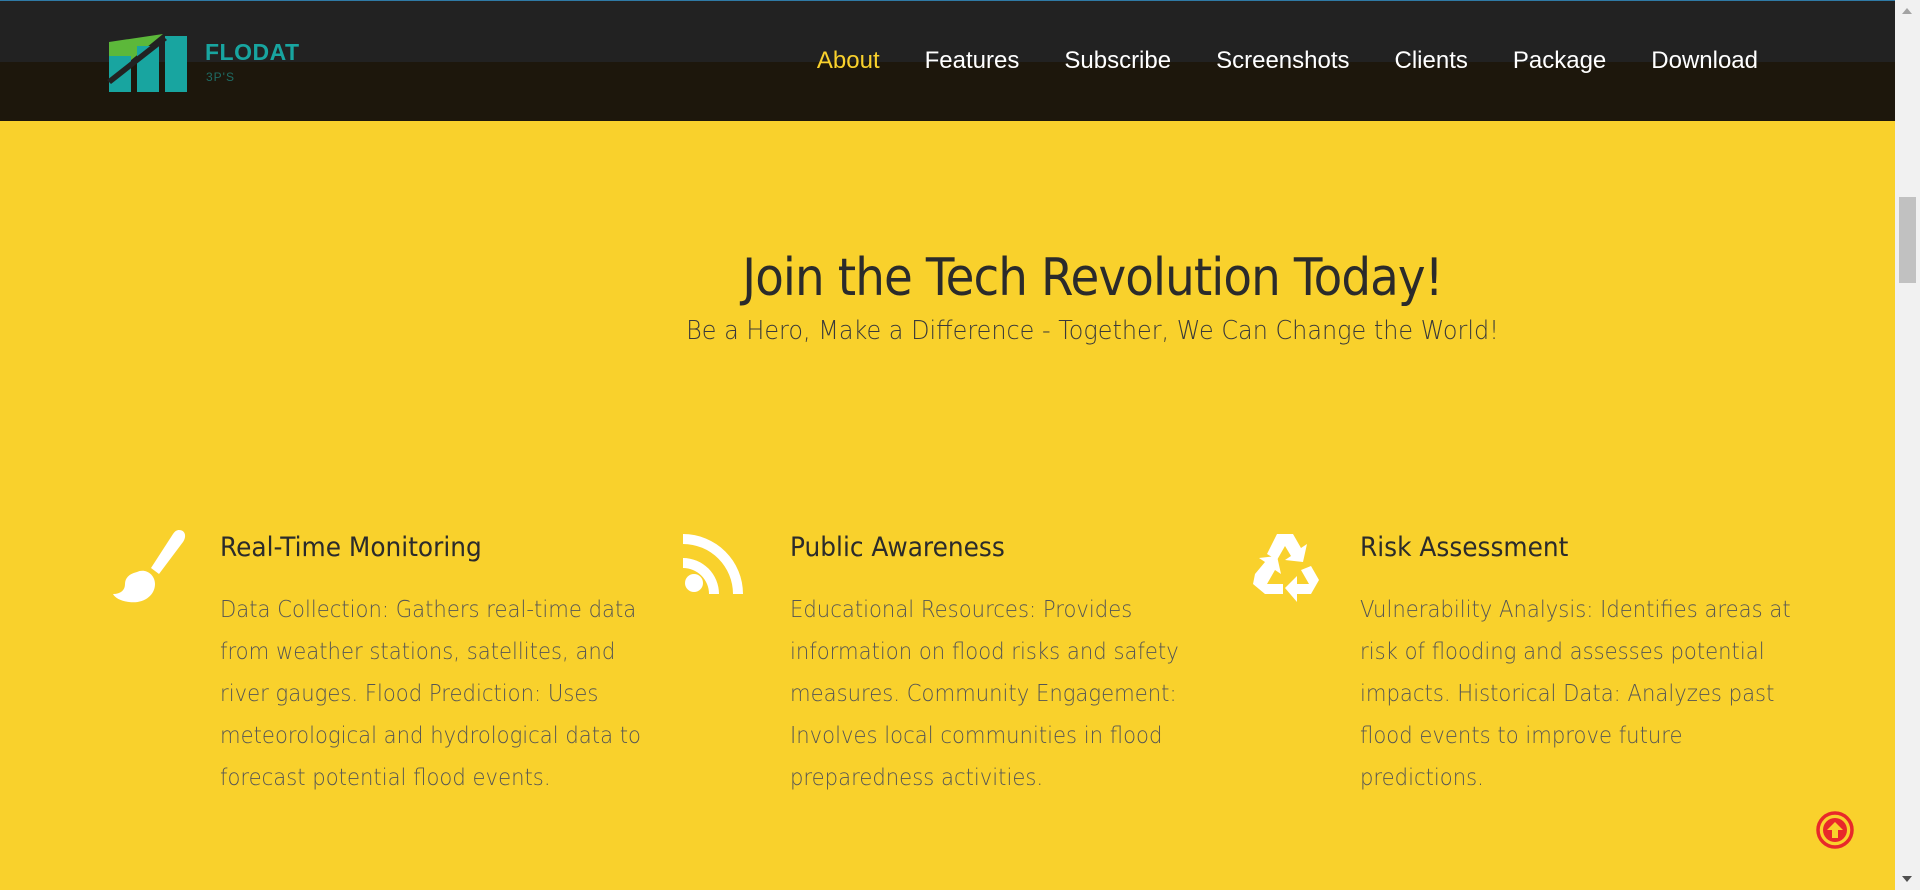  What do you see at coordinates (897, 547) in the screenshot?
I see `feature-title: Public Awareness` at bounding box center [897, 547].